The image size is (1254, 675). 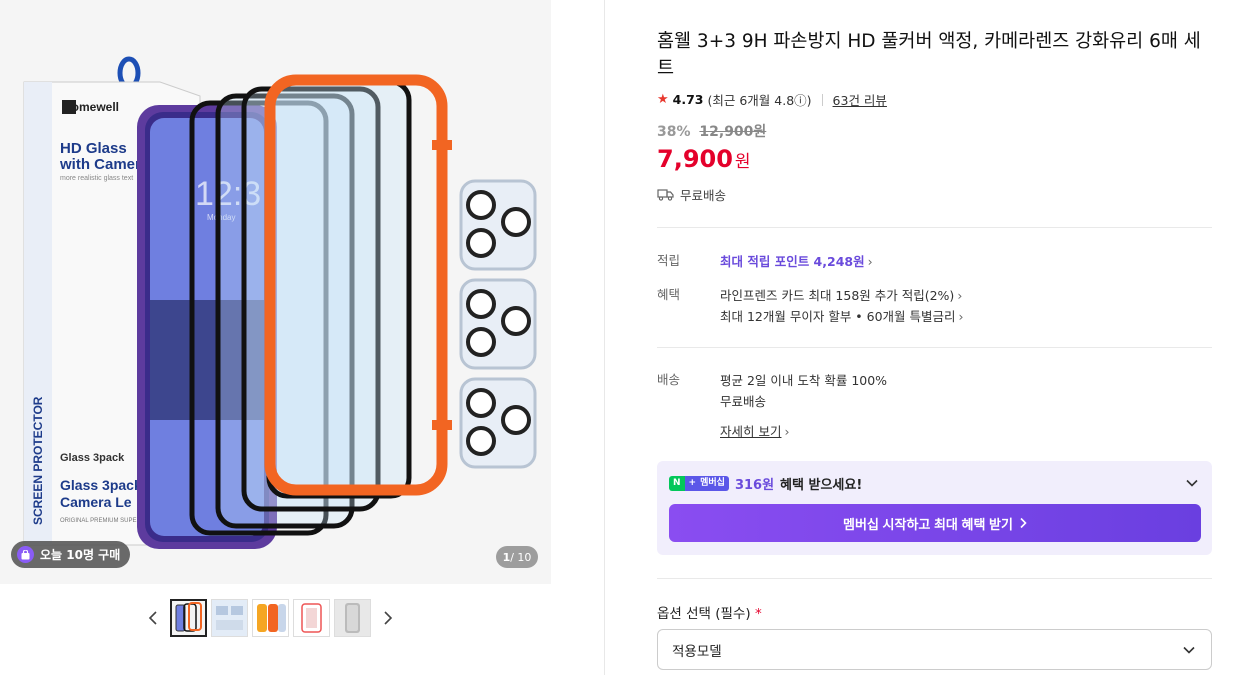 What do you see at coordinates (665, 195) in the screenshot?
I see `truck-icon` at bounding box center [665, 195].